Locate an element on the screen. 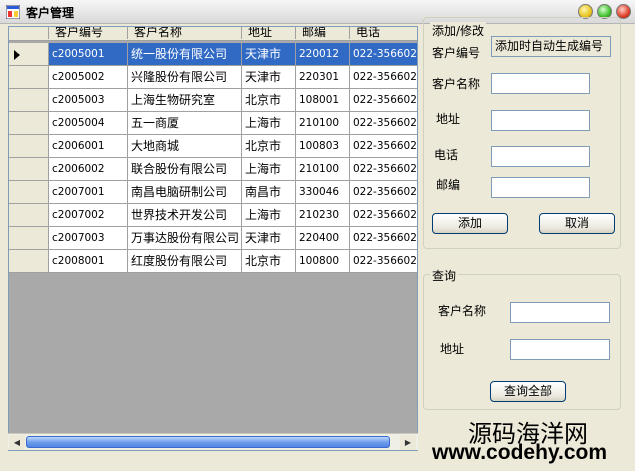 This screenshot has height=471, width=635. table-row: c2008001 红度股份有限公司 北京市 100800 022-3566021 is located at coordinates (213, 261).